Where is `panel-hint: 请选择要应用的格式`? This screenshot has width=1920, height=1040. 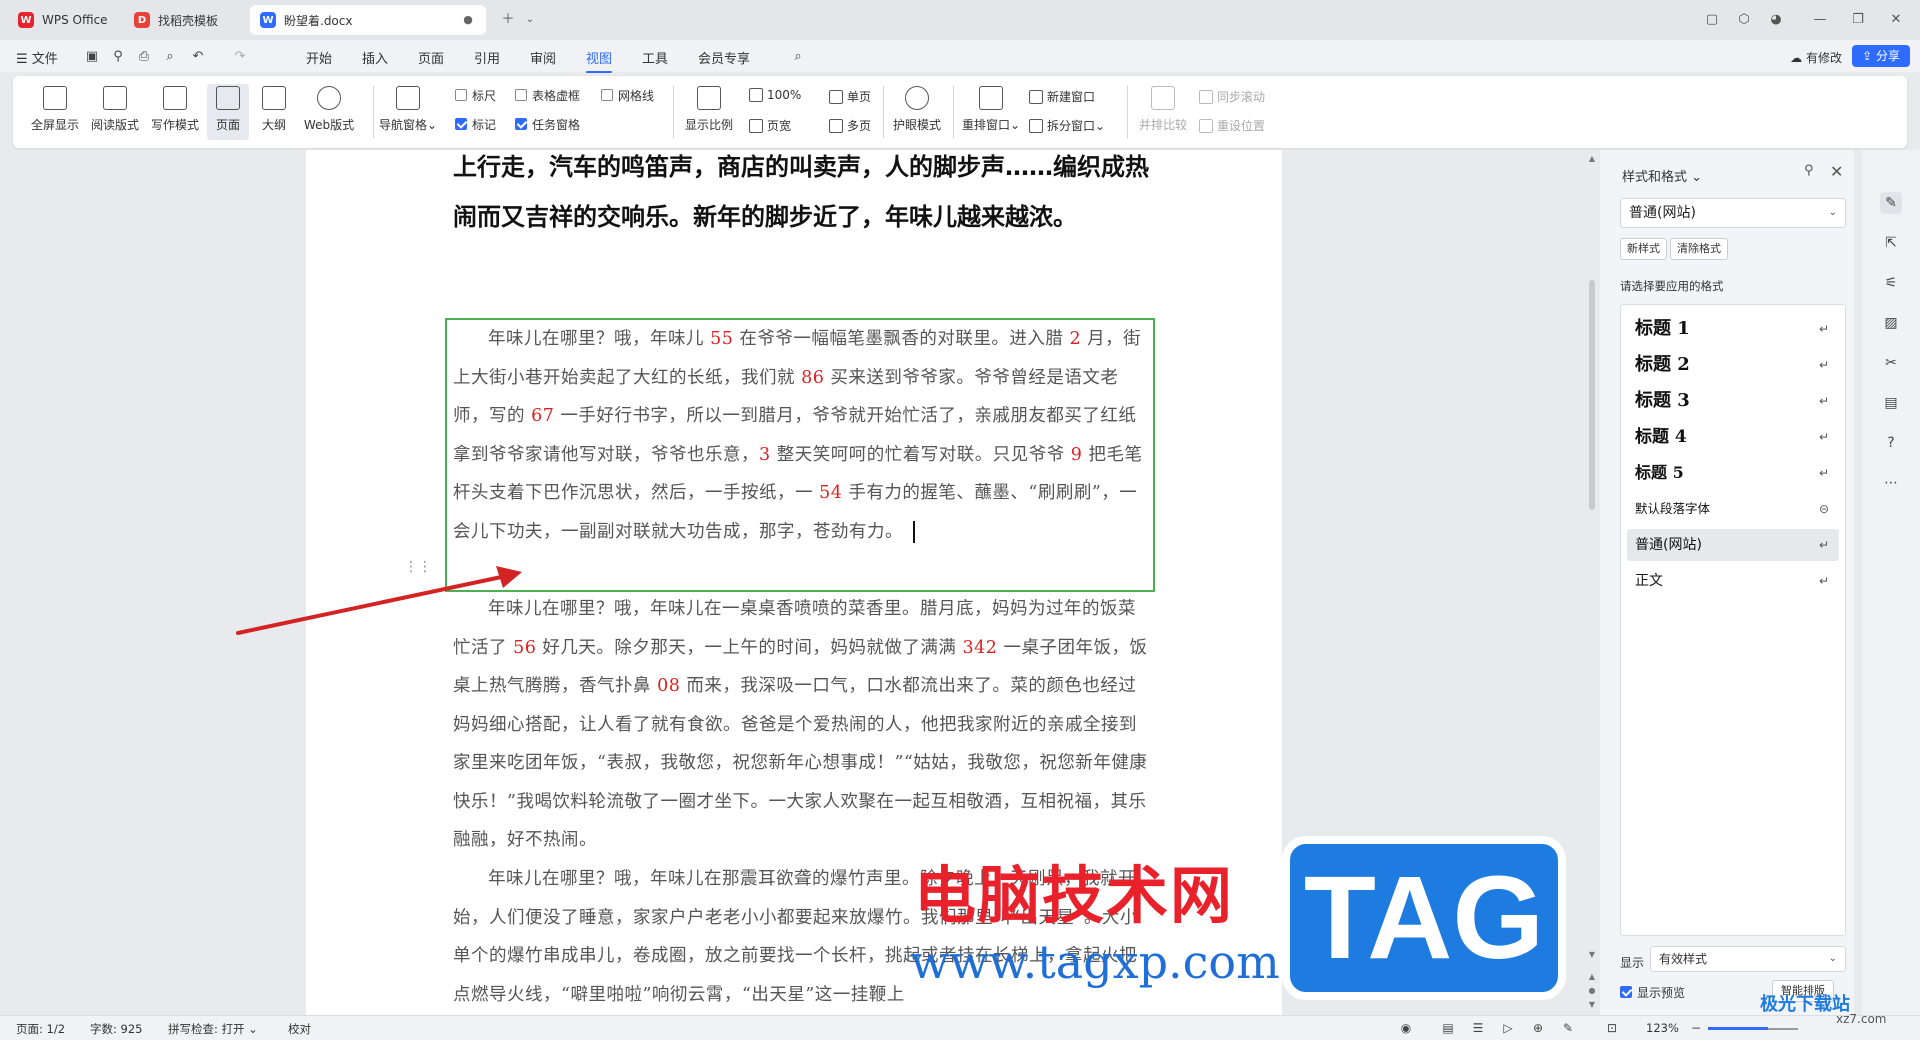 panel-hint: 请选择要应用的格式 is located at coordinates (1672, 286).